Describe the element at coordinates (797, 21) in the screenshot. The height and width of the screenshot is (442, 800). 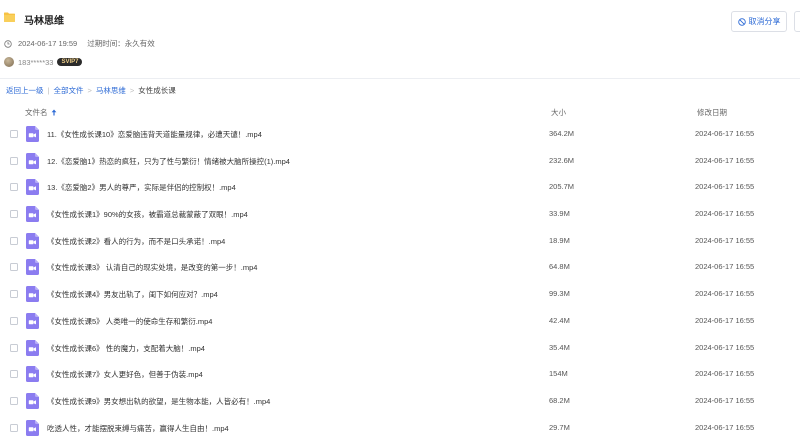
I see `more-actions-button` at that location.